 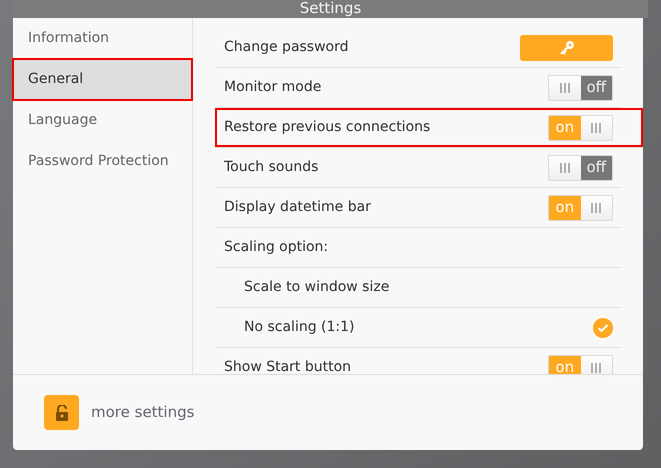 I want to click on section-heading: Scaling option:, so click(x=276, y=247).